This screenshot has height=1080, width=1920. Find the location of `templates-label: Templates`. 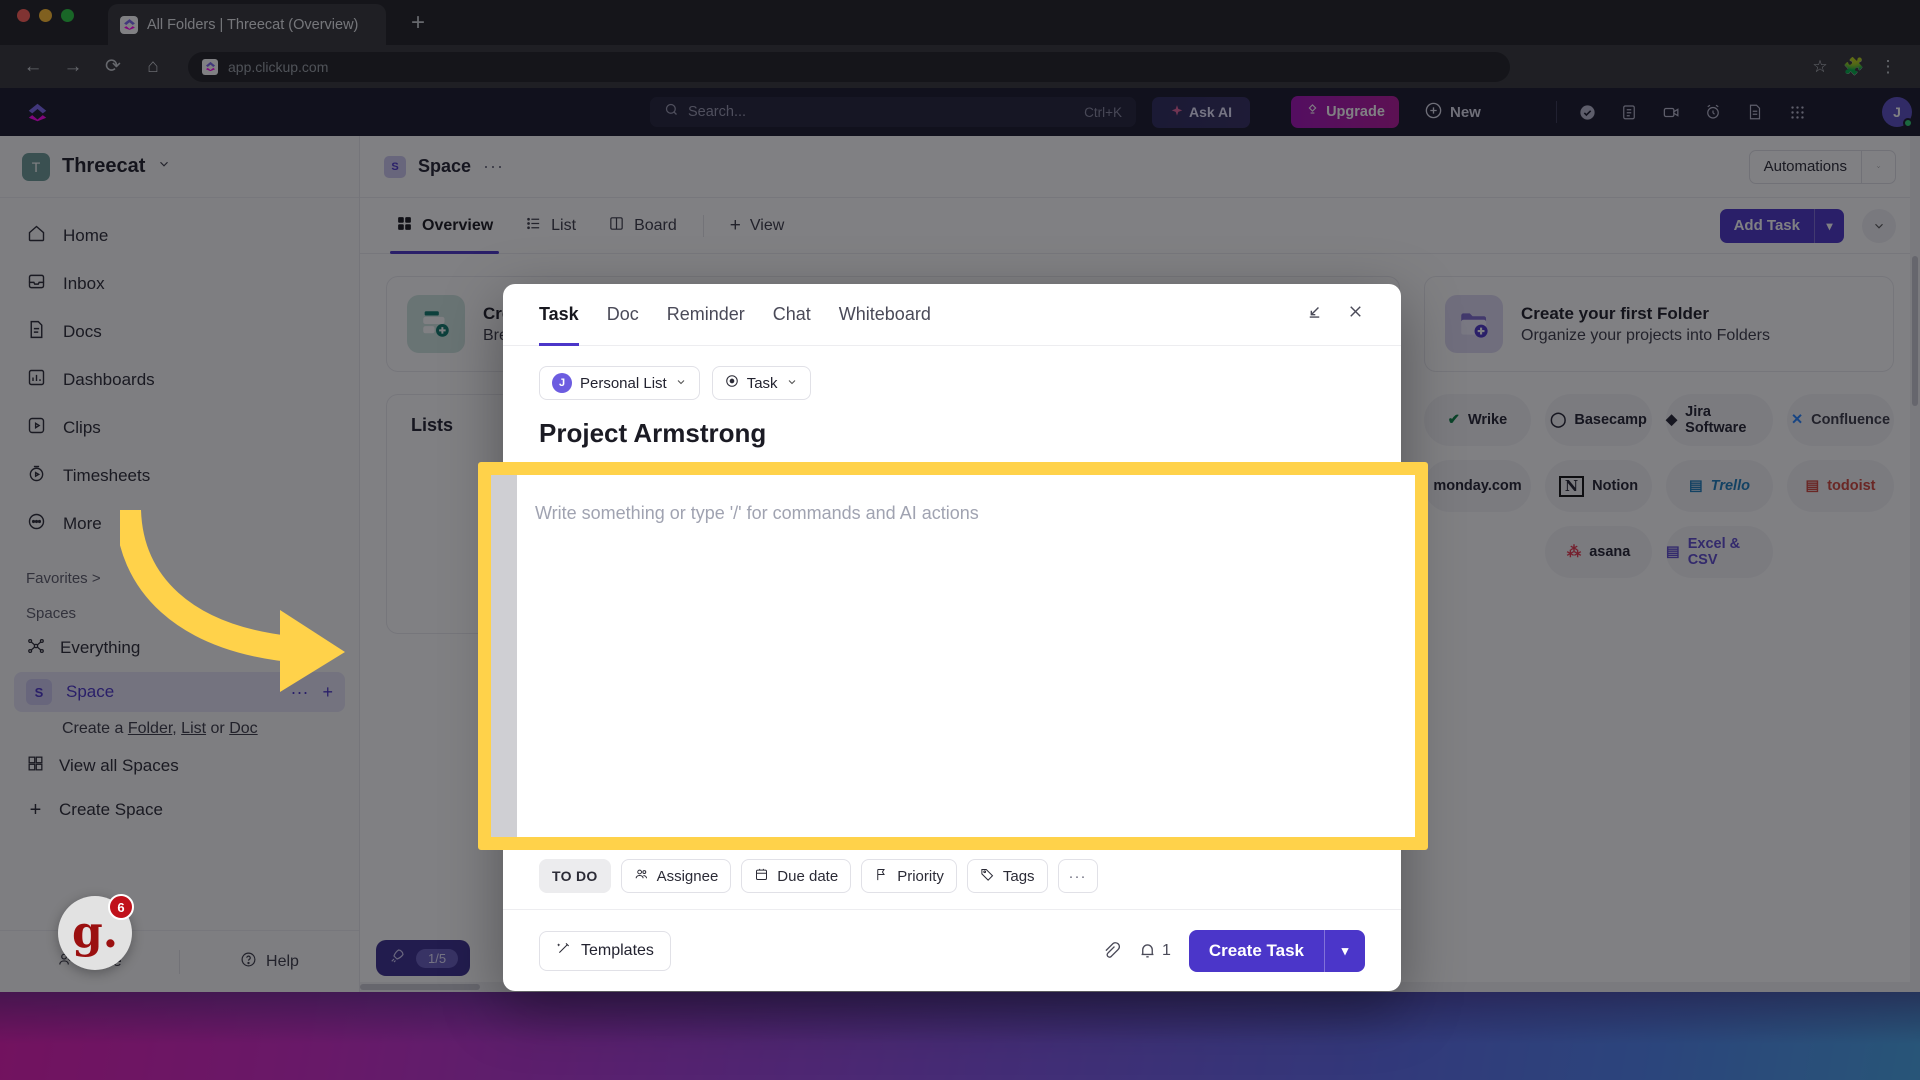

templates-label: Templates is located at coordinates (617, 950).